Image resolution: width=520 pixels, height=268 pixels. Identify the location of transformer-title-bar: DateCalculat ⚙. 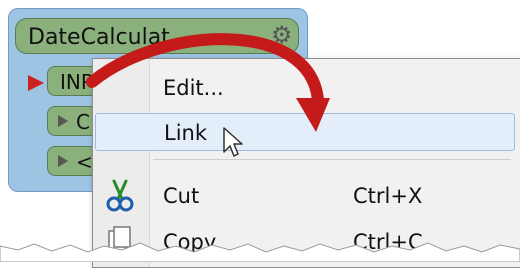
(157, 36).